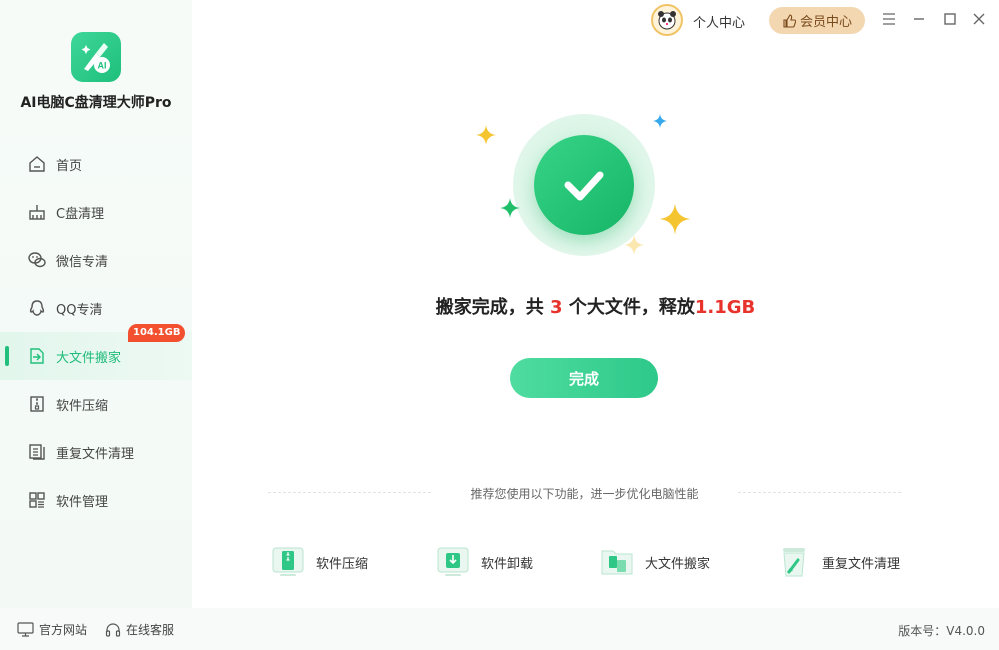  Describe the element at coordinates (80, 214) in the screenshot. I see `sidebar-item-label: C盘清理` at that location.